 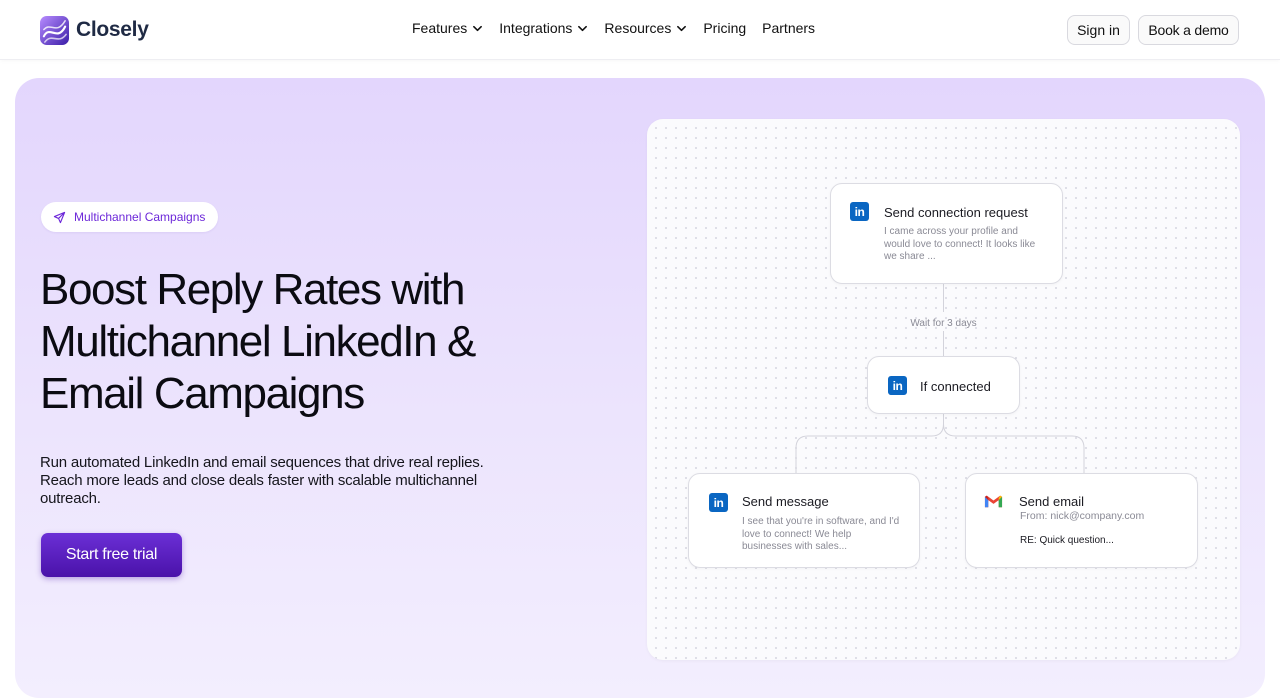 I want to click on category-badge: Multichannel Campaigns, so click(x=130, y=217).